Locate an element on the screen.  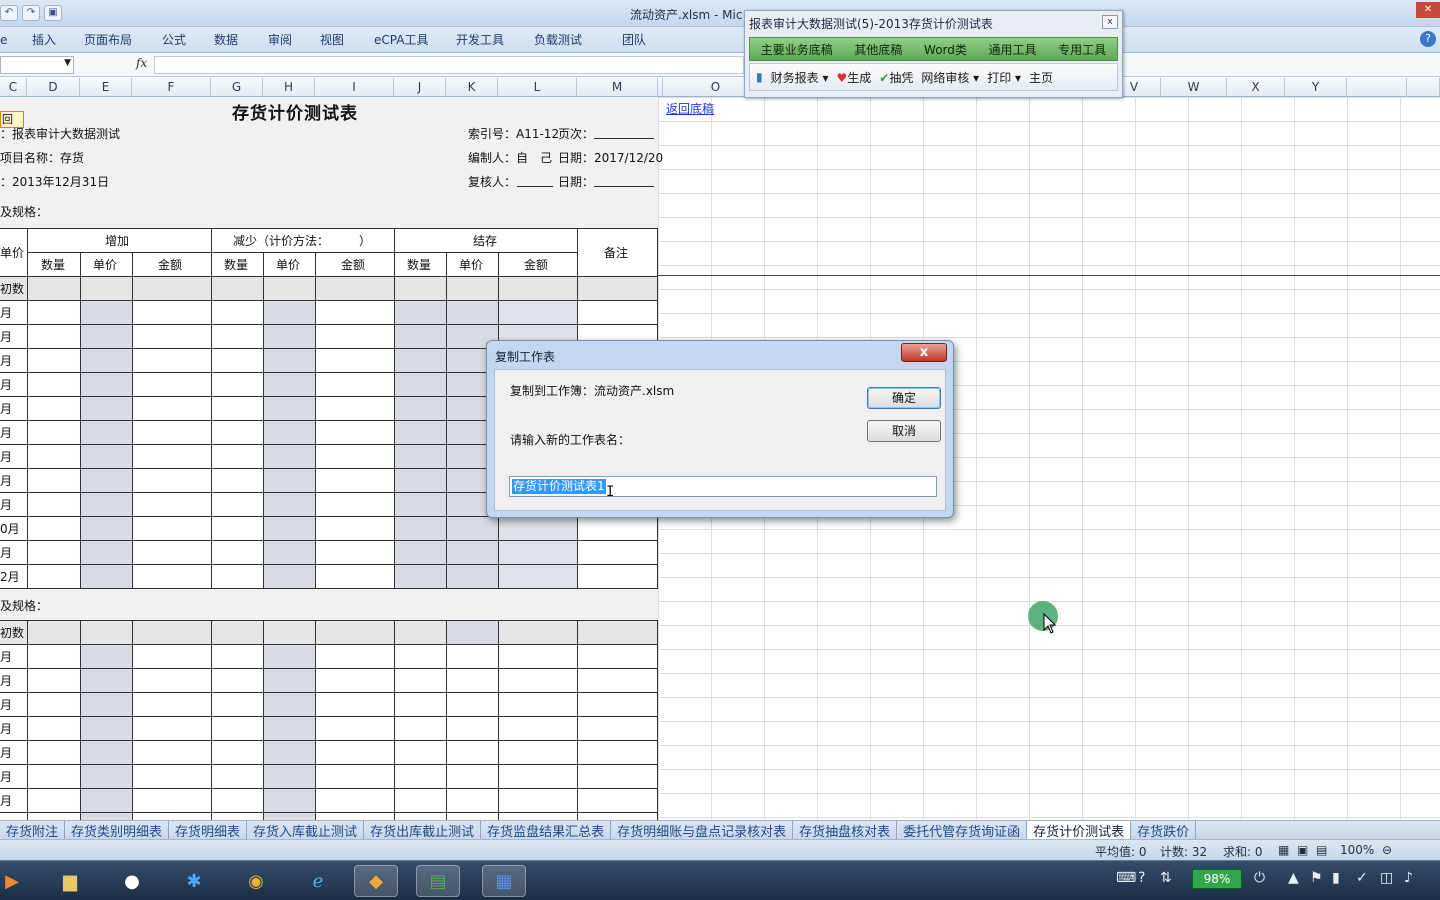
home-button: 主页 is located at coordinates (1041, 77).